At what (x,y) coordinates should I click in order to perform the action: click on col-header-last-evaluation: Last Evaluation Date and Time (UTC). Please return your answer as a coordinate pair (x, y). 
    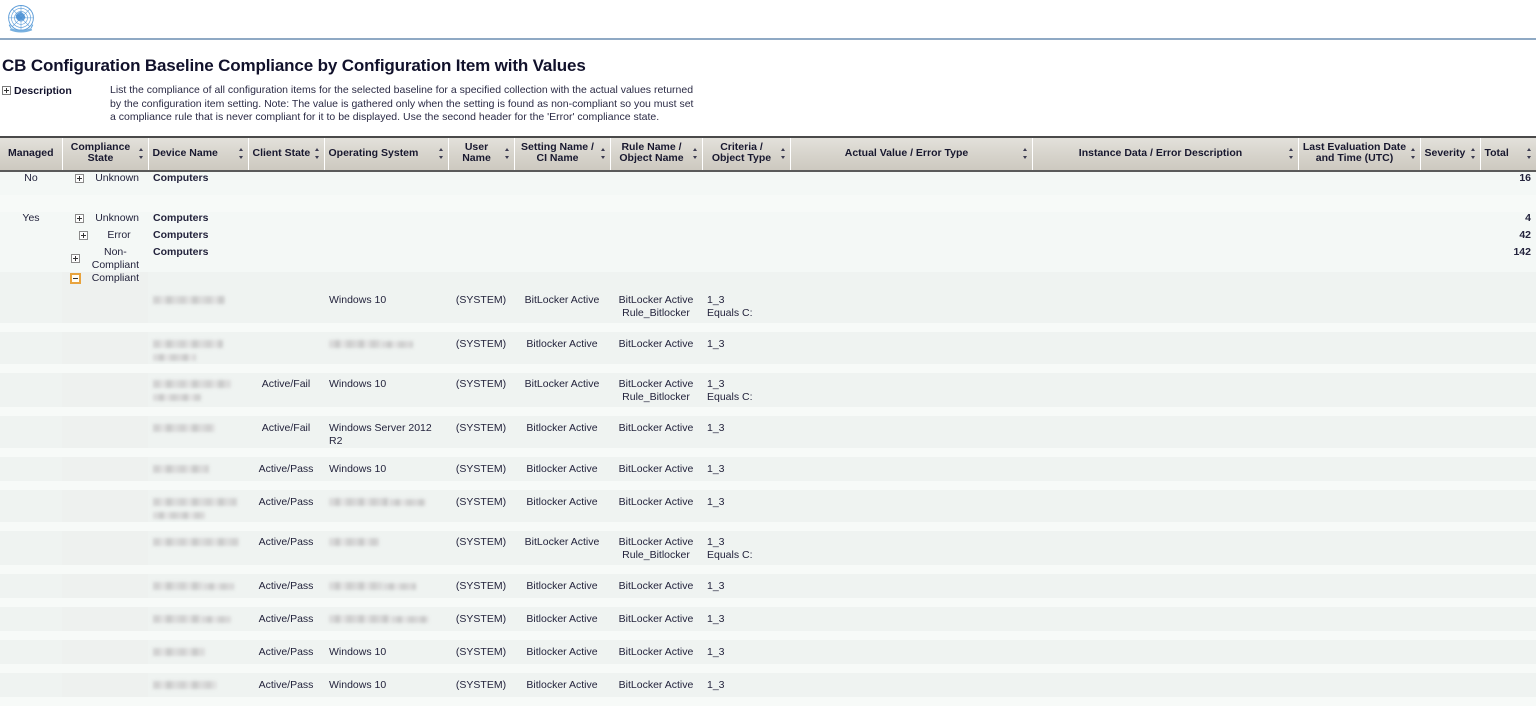
    Looking at the image, I should click on (1359, 154).